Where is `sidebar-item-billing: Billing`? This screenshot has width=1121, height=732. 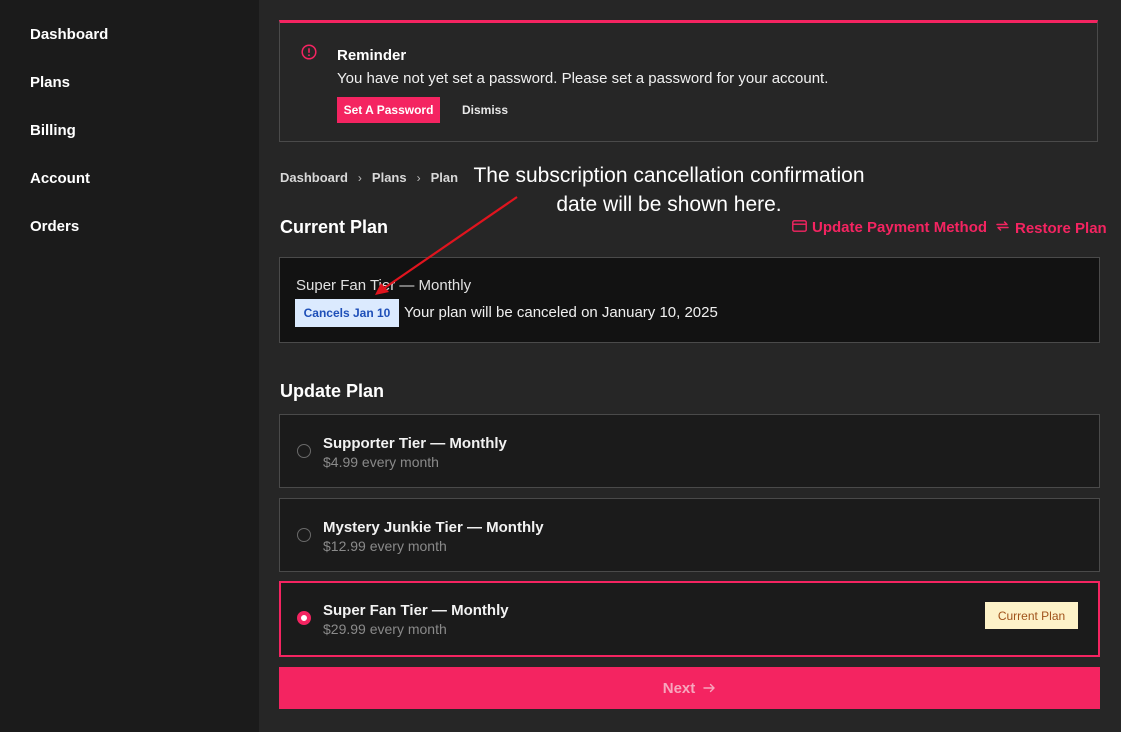
sidebar-item-billing: Billing is located at coordinates (53, 130).